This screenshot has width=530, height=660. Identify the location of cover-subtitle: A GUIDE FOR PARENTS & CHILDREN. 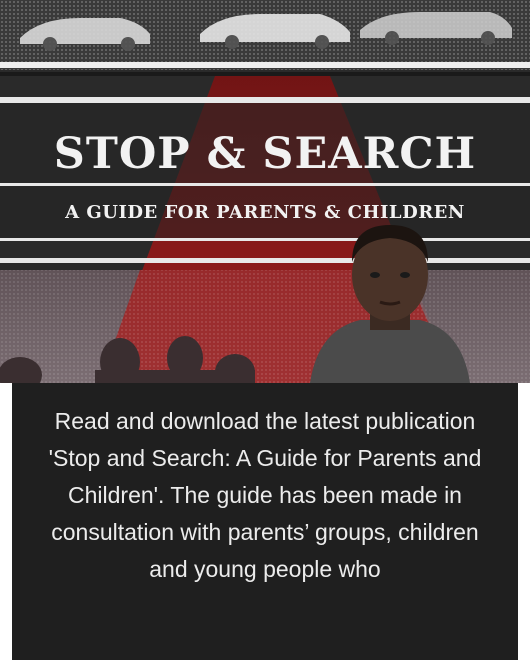
(265, 212).